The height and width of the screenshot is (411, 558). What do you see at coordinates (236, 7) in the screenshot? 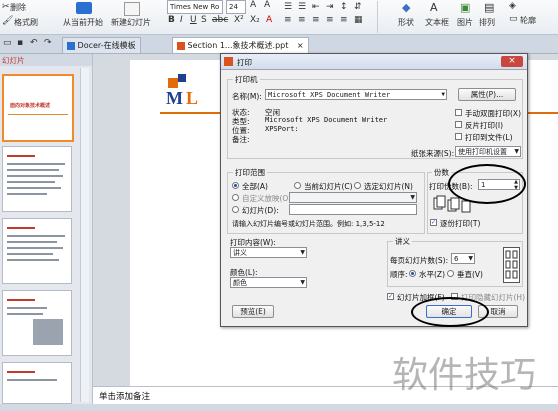
I see `font-size-select: 24` at bounding box center [236, 7].